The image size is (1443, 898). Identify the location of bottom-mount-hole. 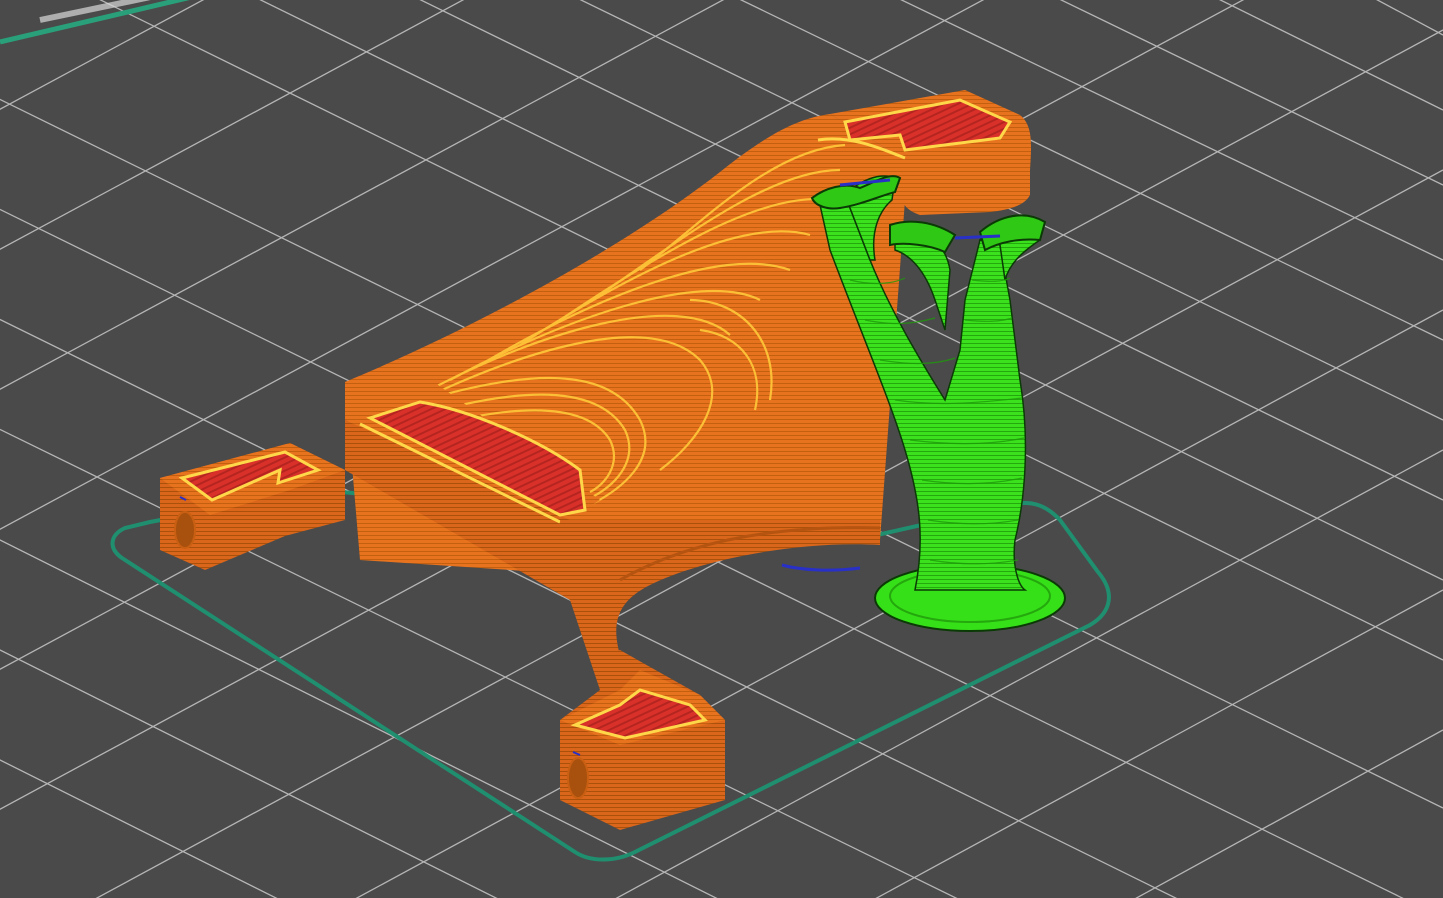
(578, 778).